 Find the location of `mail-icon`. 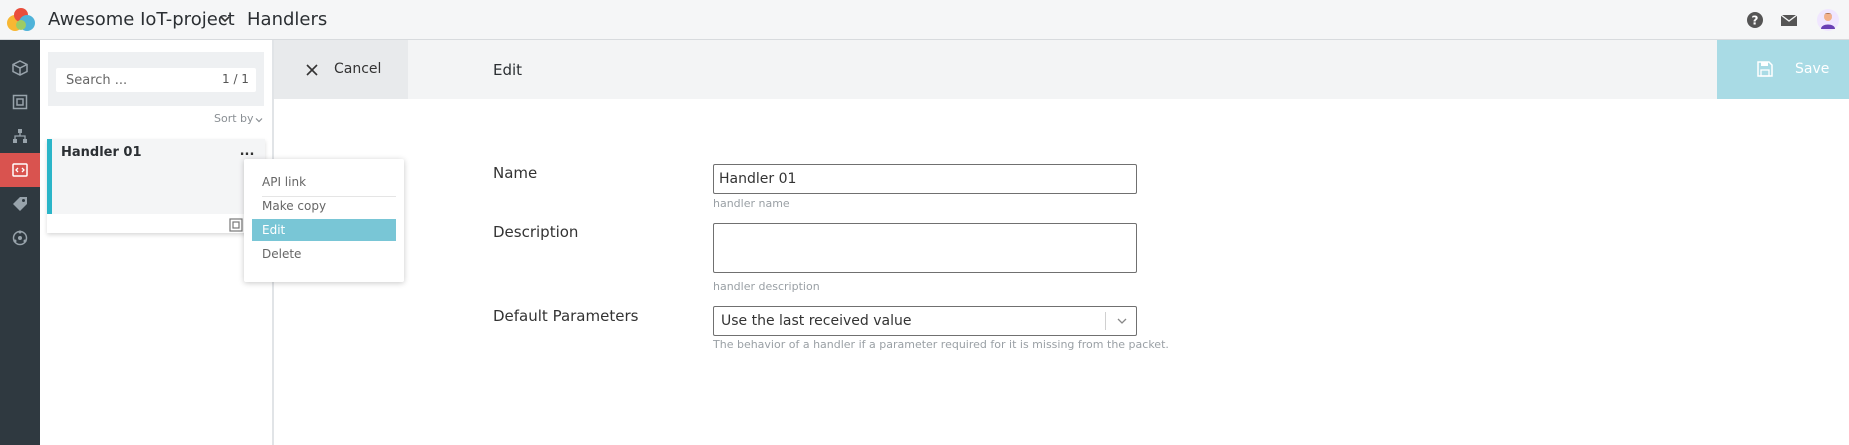

mail-icon is located at coordinates (1789, 20).